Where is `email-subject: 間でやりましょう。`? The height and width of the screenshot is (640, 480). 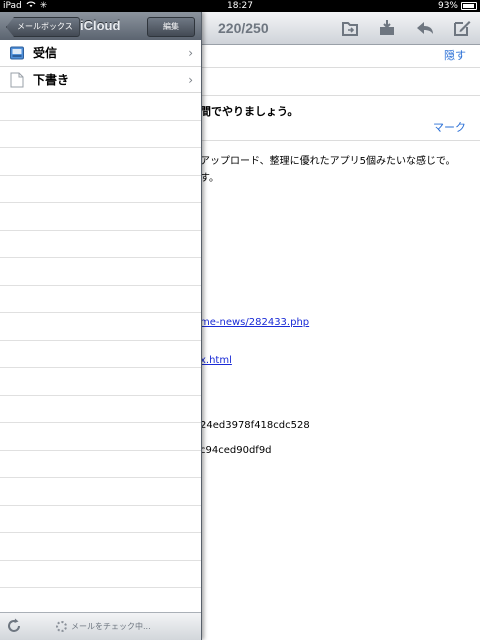 email-subject: 間でやりましょう。 is located at coordinates (249, 111).